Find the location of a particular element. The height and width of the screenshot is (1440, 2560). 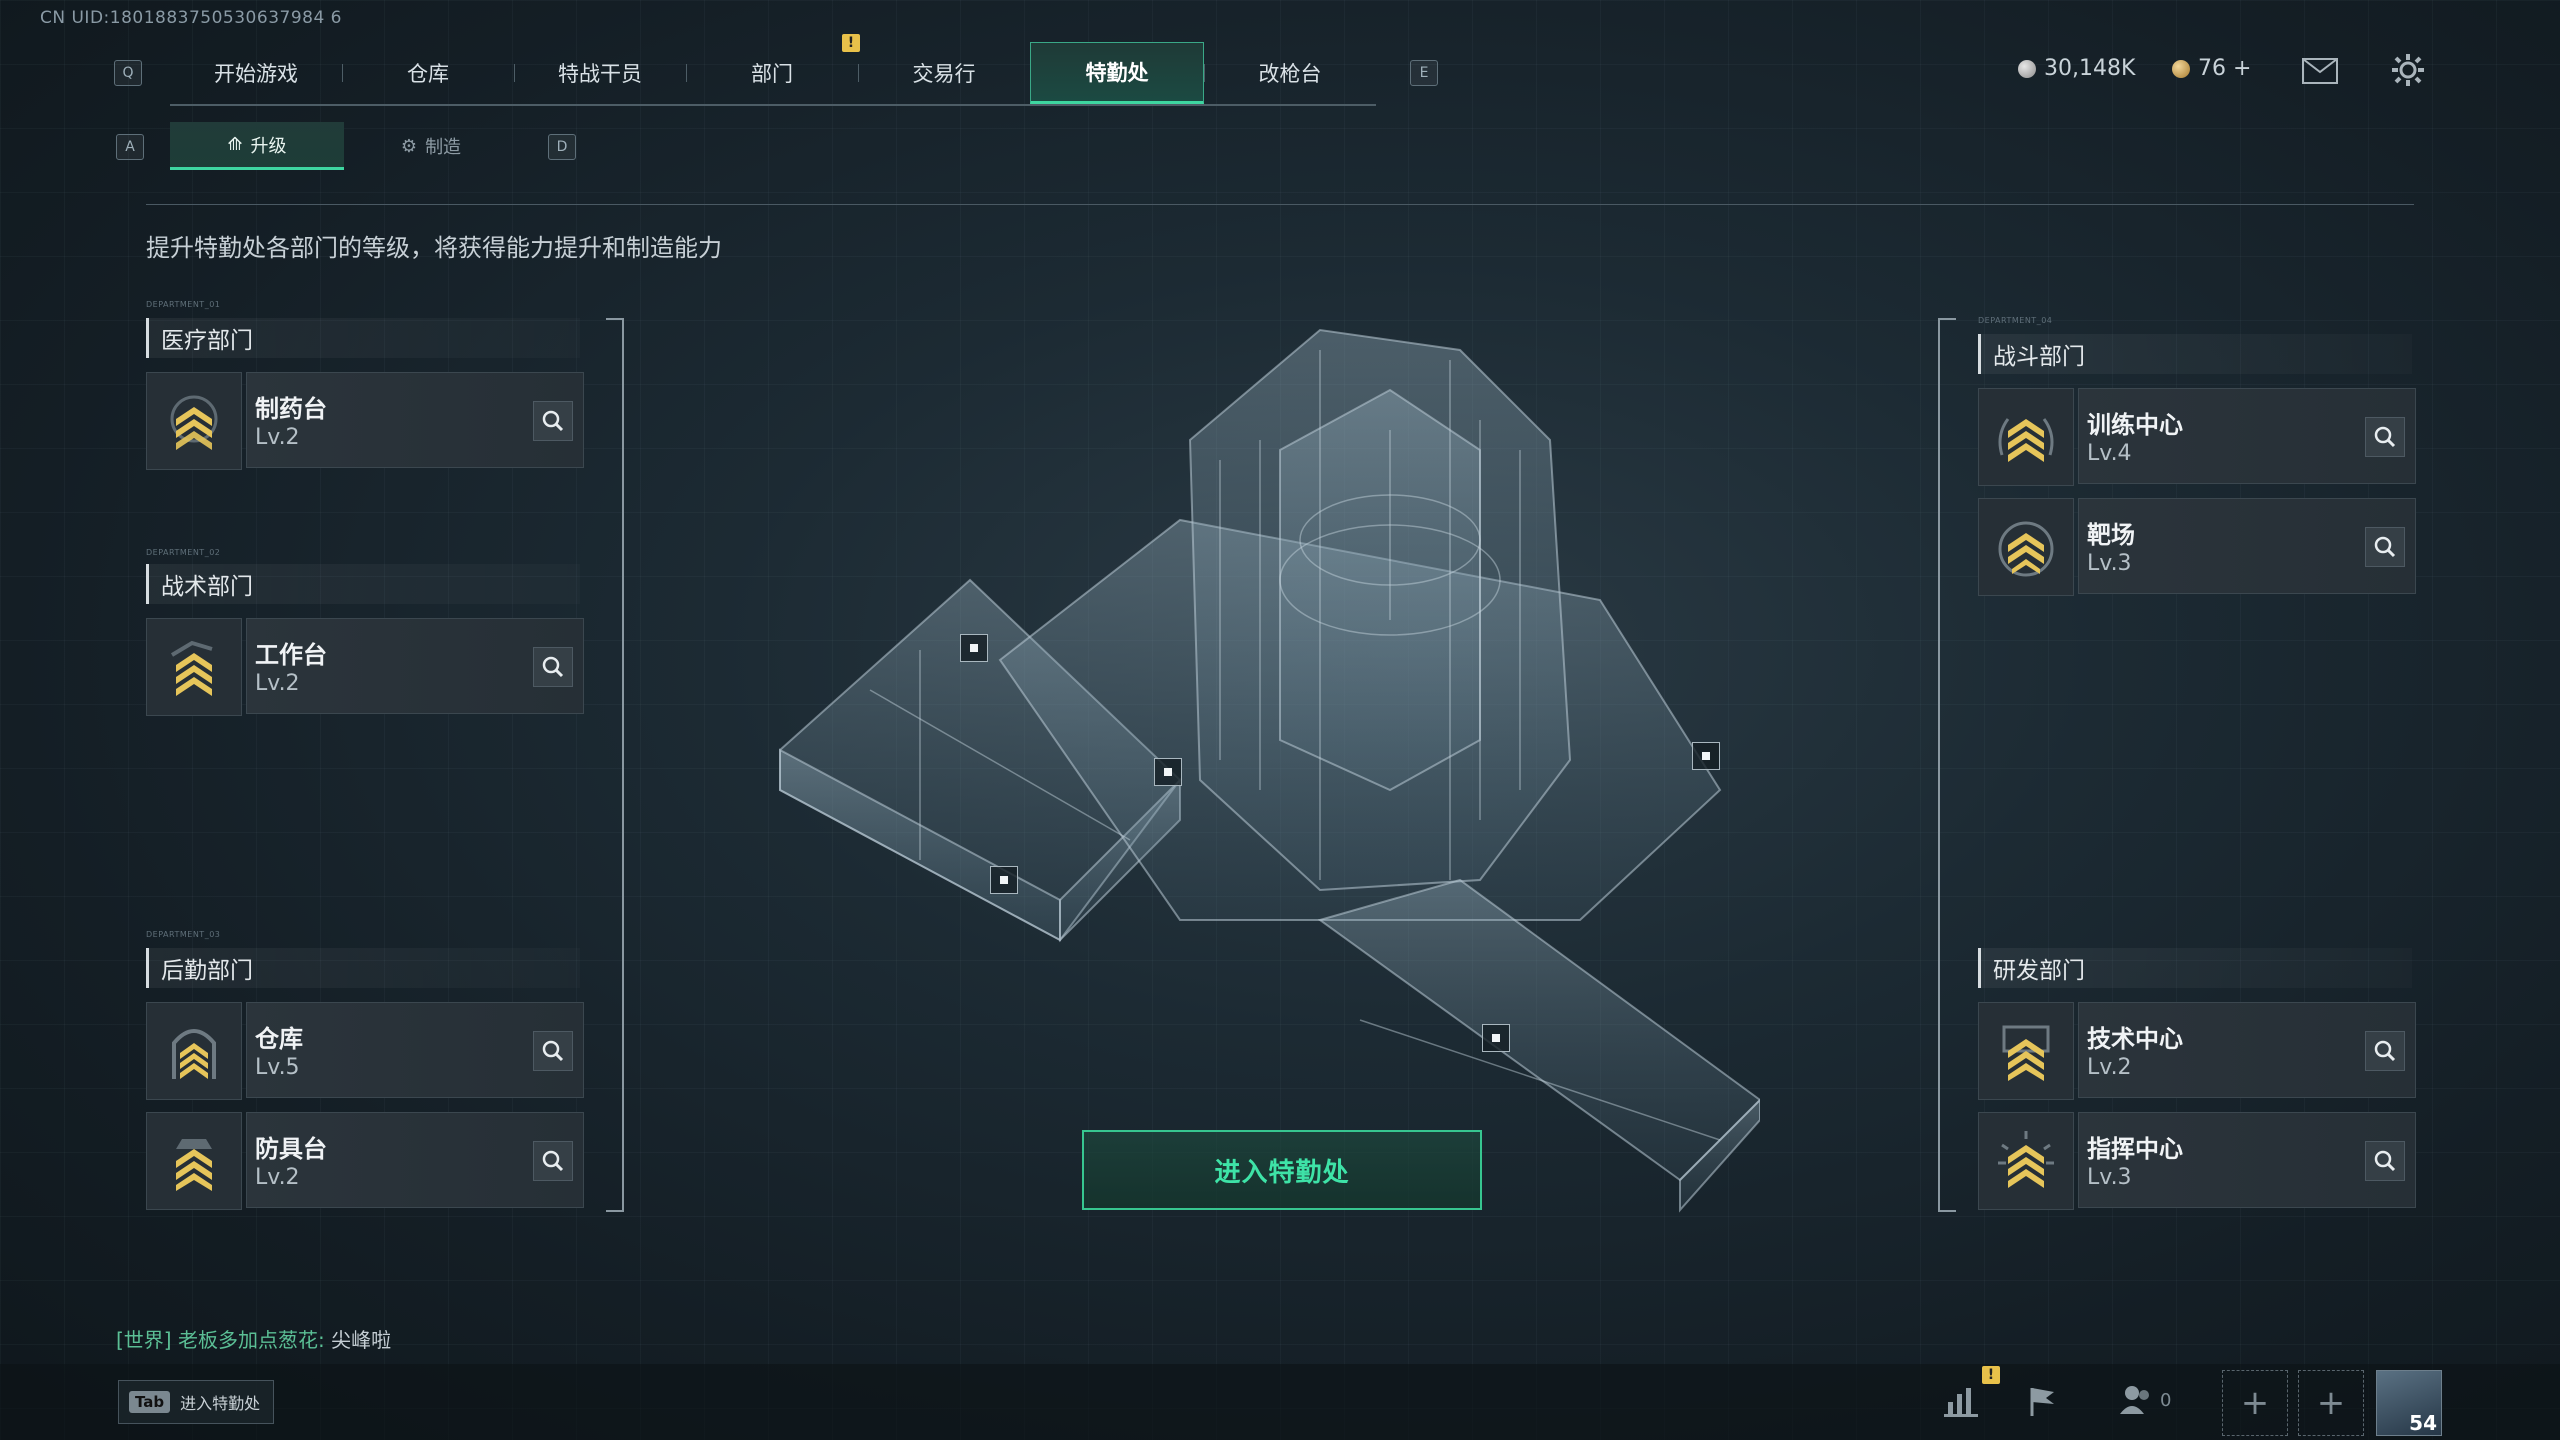

training-center-icon is located at coordinates (2026, 437).